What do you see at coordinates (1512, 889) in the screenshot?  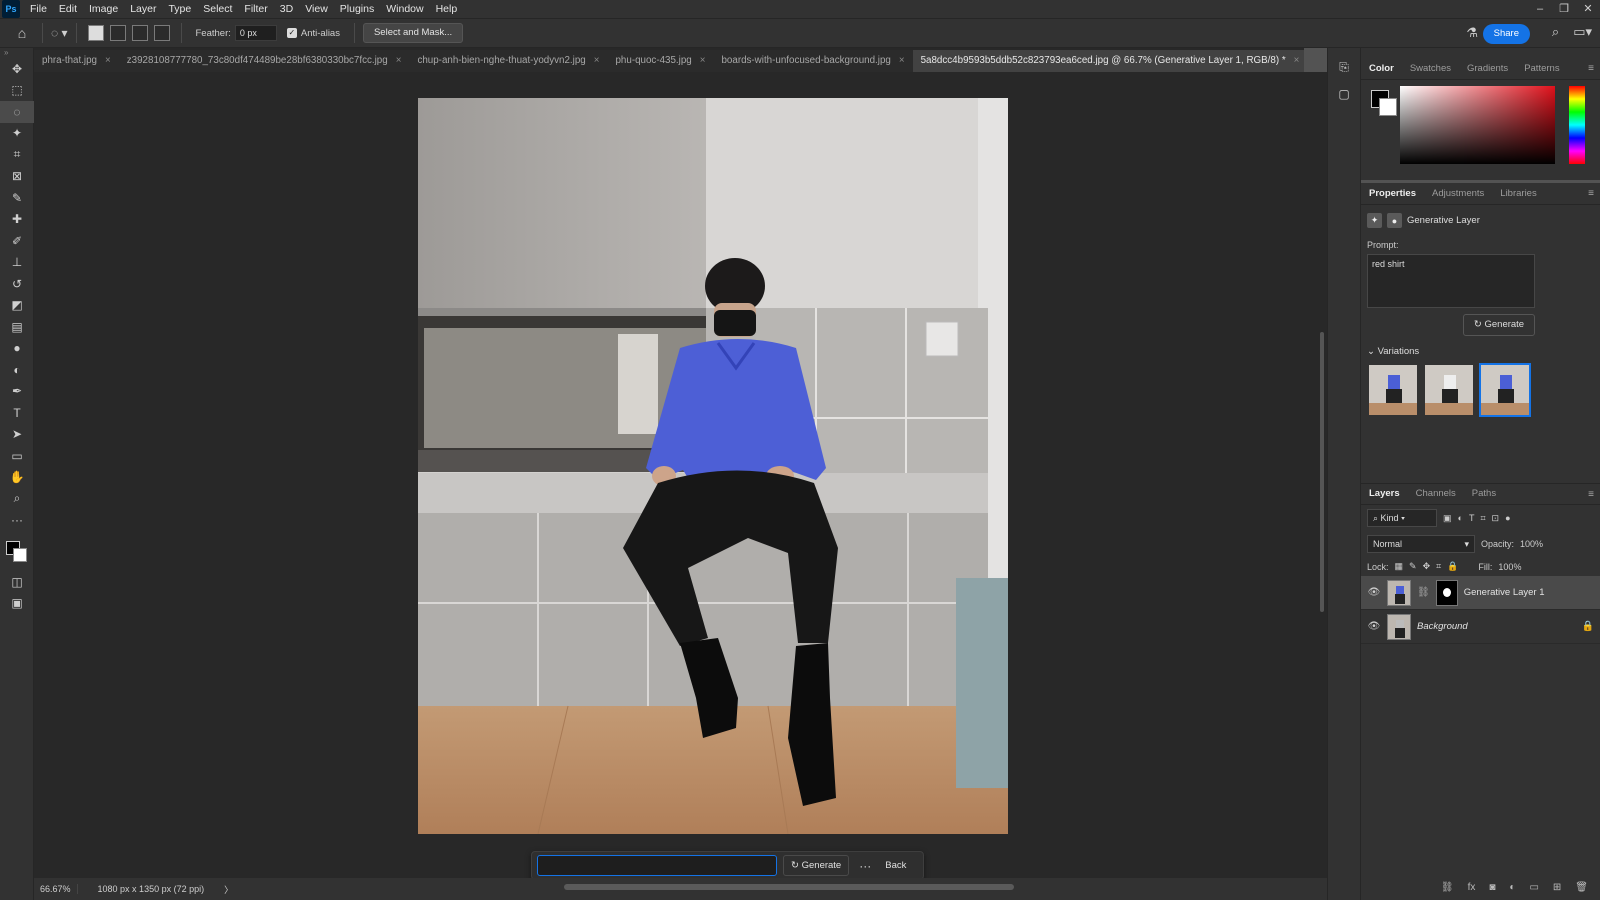 I see `adjustment-layer-icon: ◐` at bounding box center [1512, 889].